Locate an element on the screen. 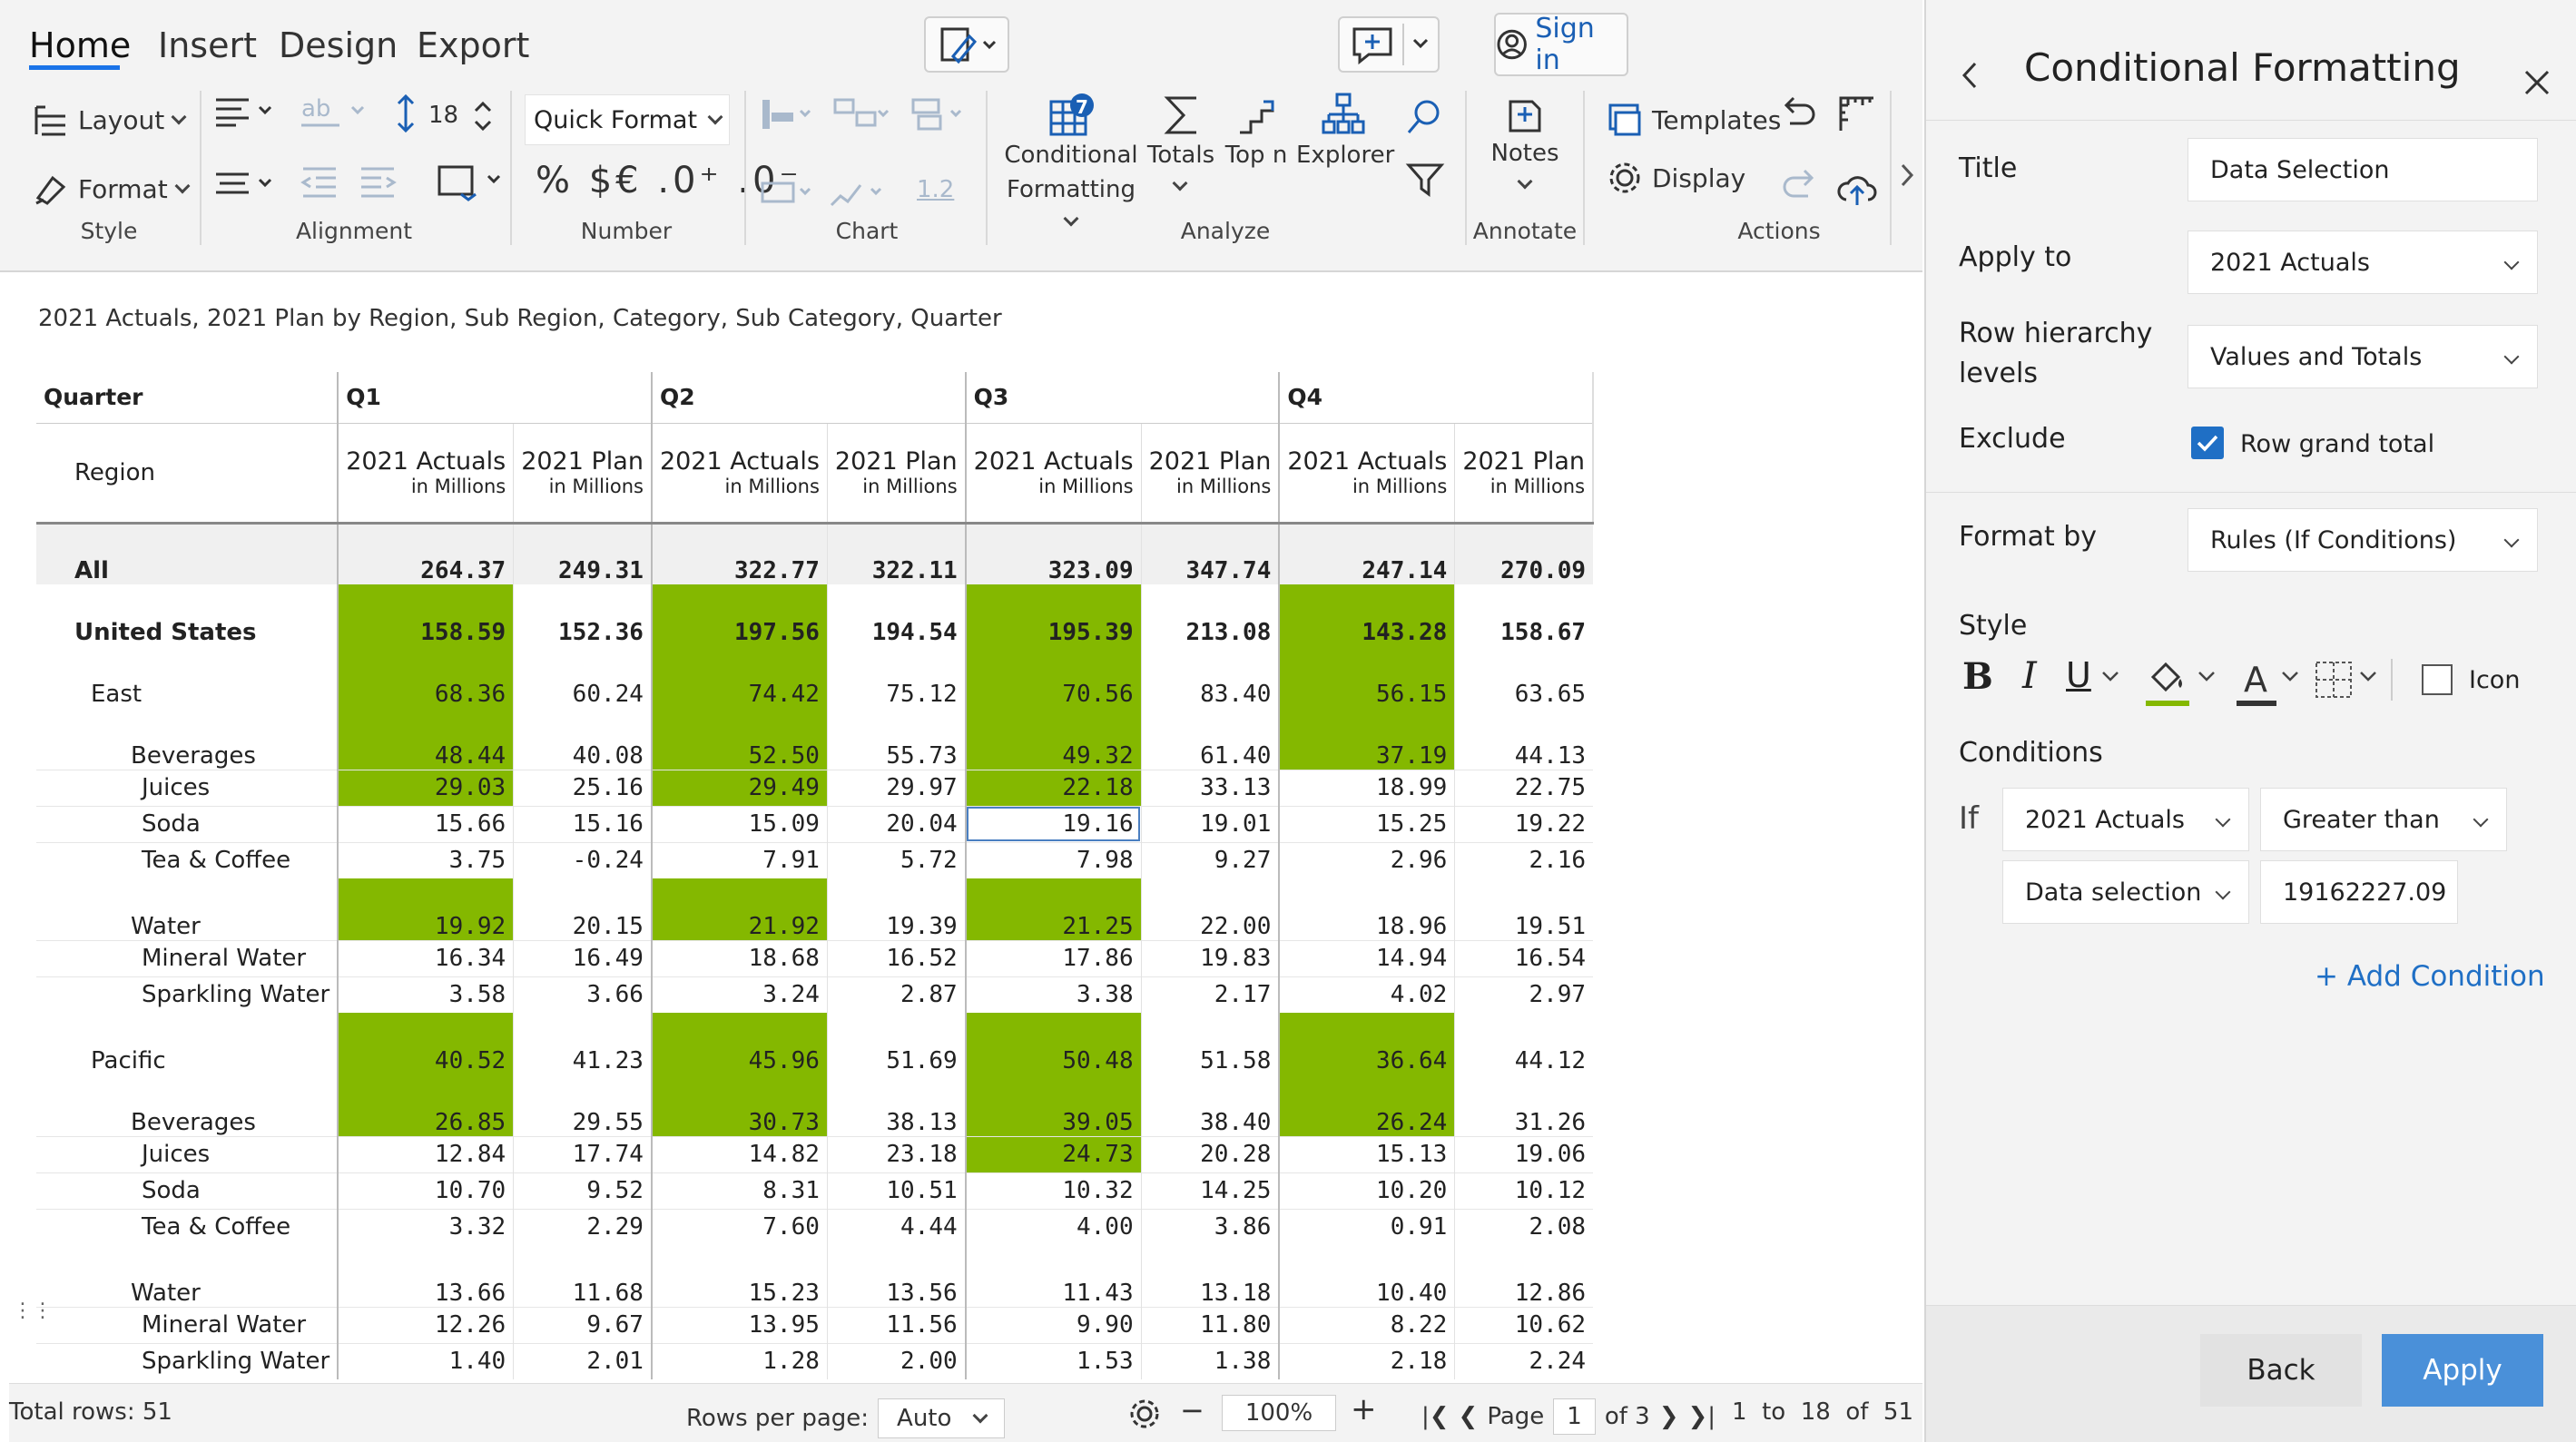 Image resolution: width=2576 pixels, height=1442 pixels. comment-button is located at coordinates (1389, 44).